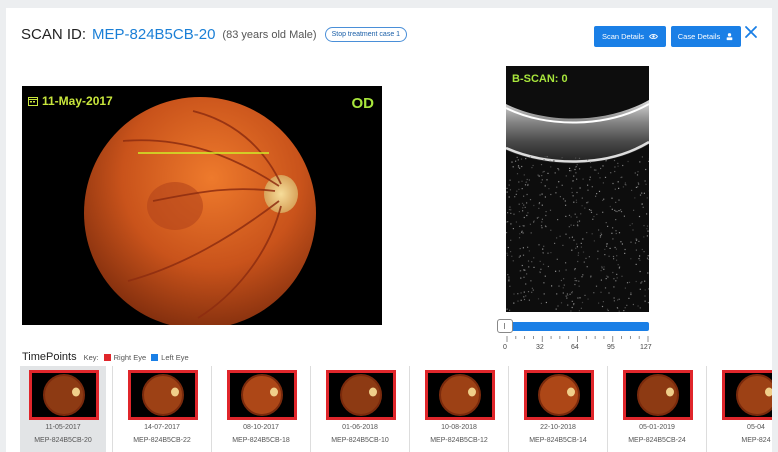 This screenshot has height=452, width=778. I want to click on timepoint-scan-id: MEP-824B5CB-22, so click(162, 440).